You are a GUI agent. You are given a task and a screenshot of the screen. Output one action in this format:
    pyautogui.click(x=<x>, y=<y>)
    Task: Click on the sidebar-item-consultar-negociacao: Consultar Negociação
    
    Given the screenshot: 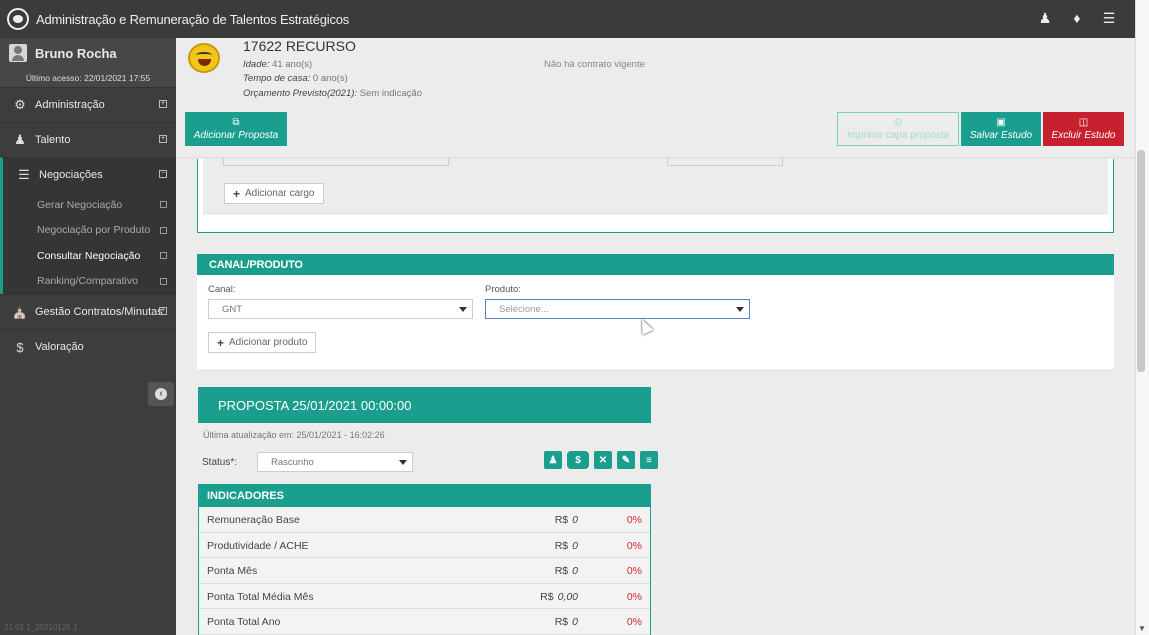 What is the action you would take?
    pyautogui.click(x=89, y=256)
    